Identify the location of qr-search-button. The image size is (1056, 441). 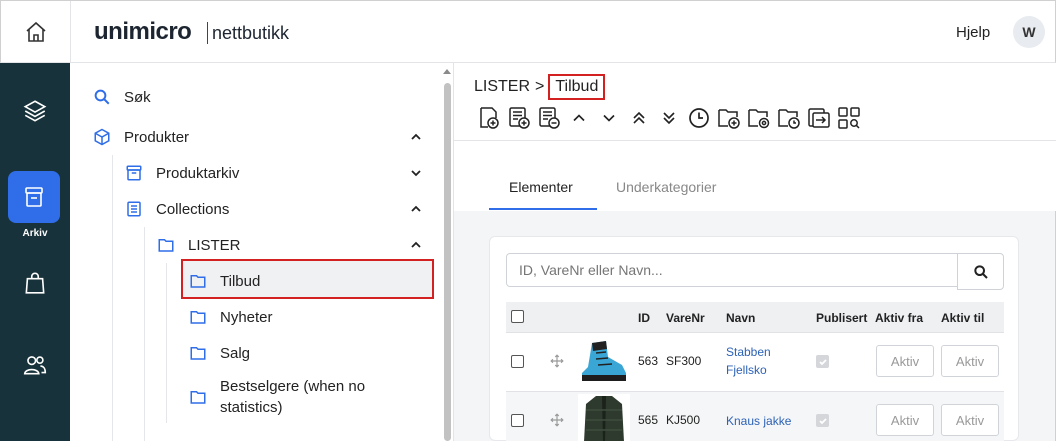
(849, 118).